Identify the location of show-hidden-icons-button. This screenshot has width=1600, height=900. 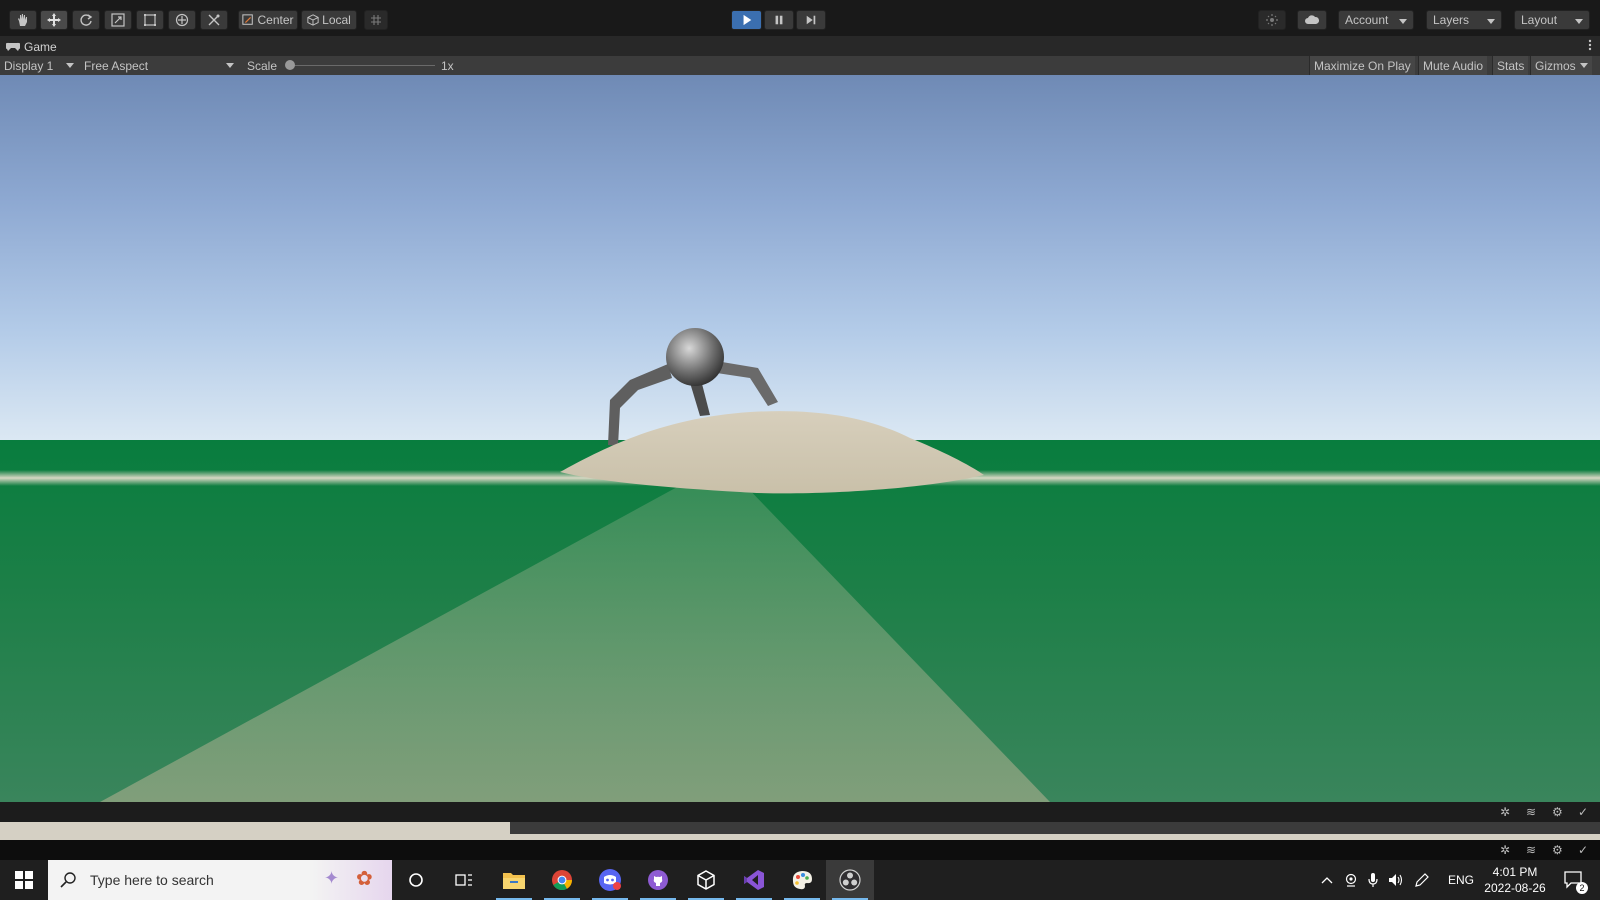
(1327, 880).